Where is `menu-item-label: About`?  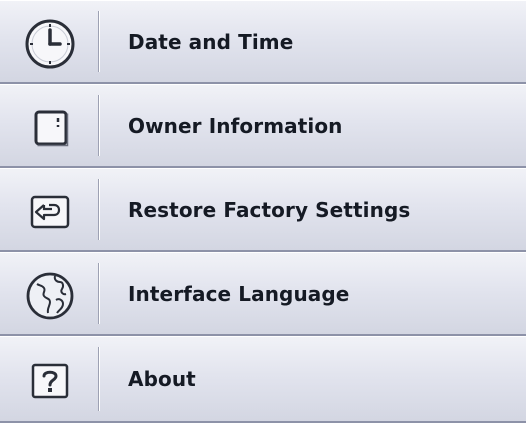 menu-item-label: About is located at coordinates (162, 379).